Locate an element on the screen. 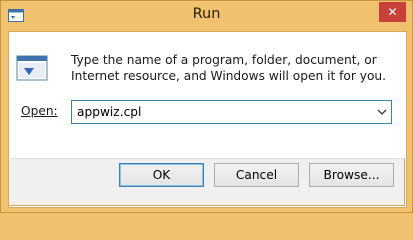 This screenshot has width=413, height=240. window-title: Run is located at coordinates (206, 14).